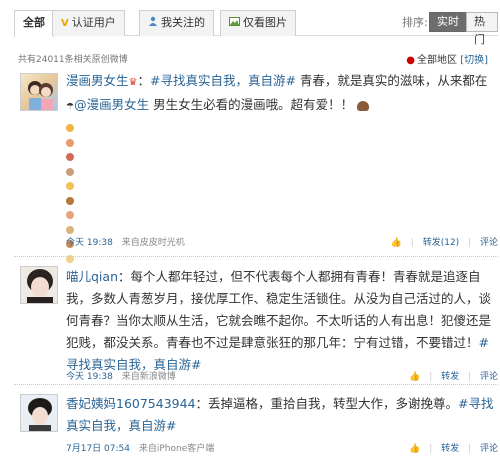 This screenshot has height=462, width=500. Describe the element at coordinates (153, 24) in the screenshot. I see `people-icon` at that location.